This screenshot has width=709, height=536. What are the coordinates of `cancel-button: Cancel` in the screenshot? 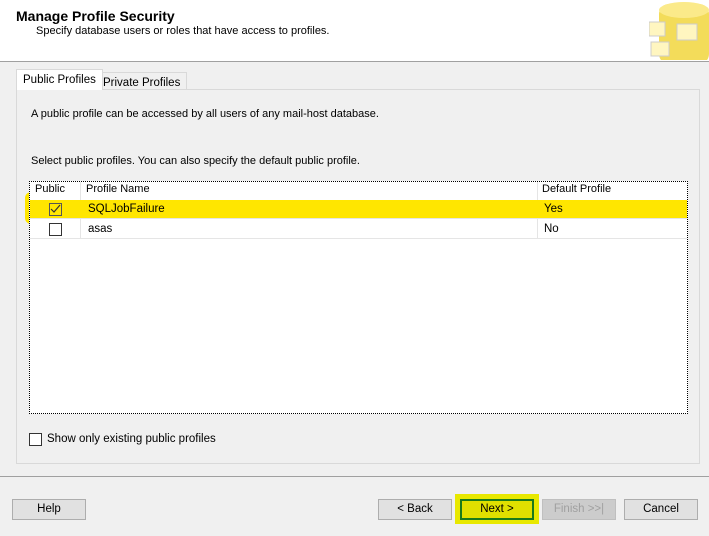 It's located at (661, 509).